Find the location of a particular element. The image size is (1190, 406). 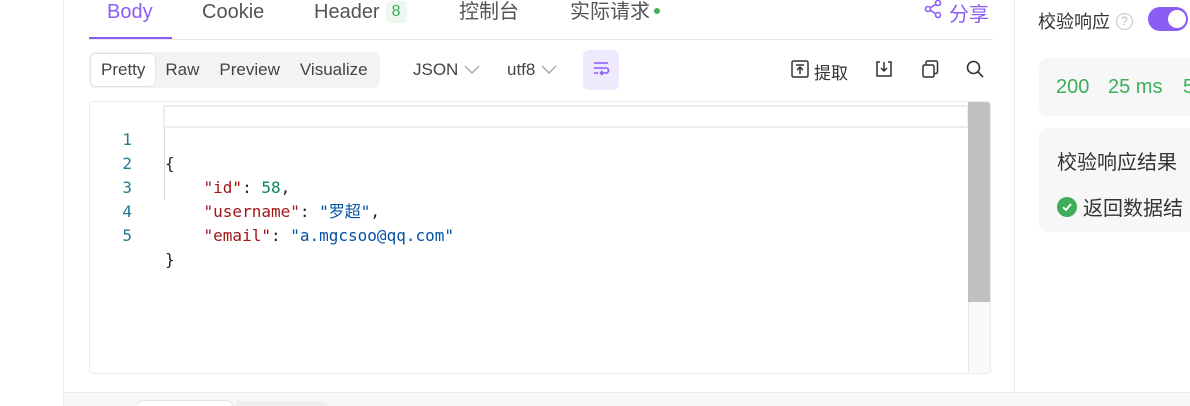

code-line: 5 } is located at coordinates (525, 234).